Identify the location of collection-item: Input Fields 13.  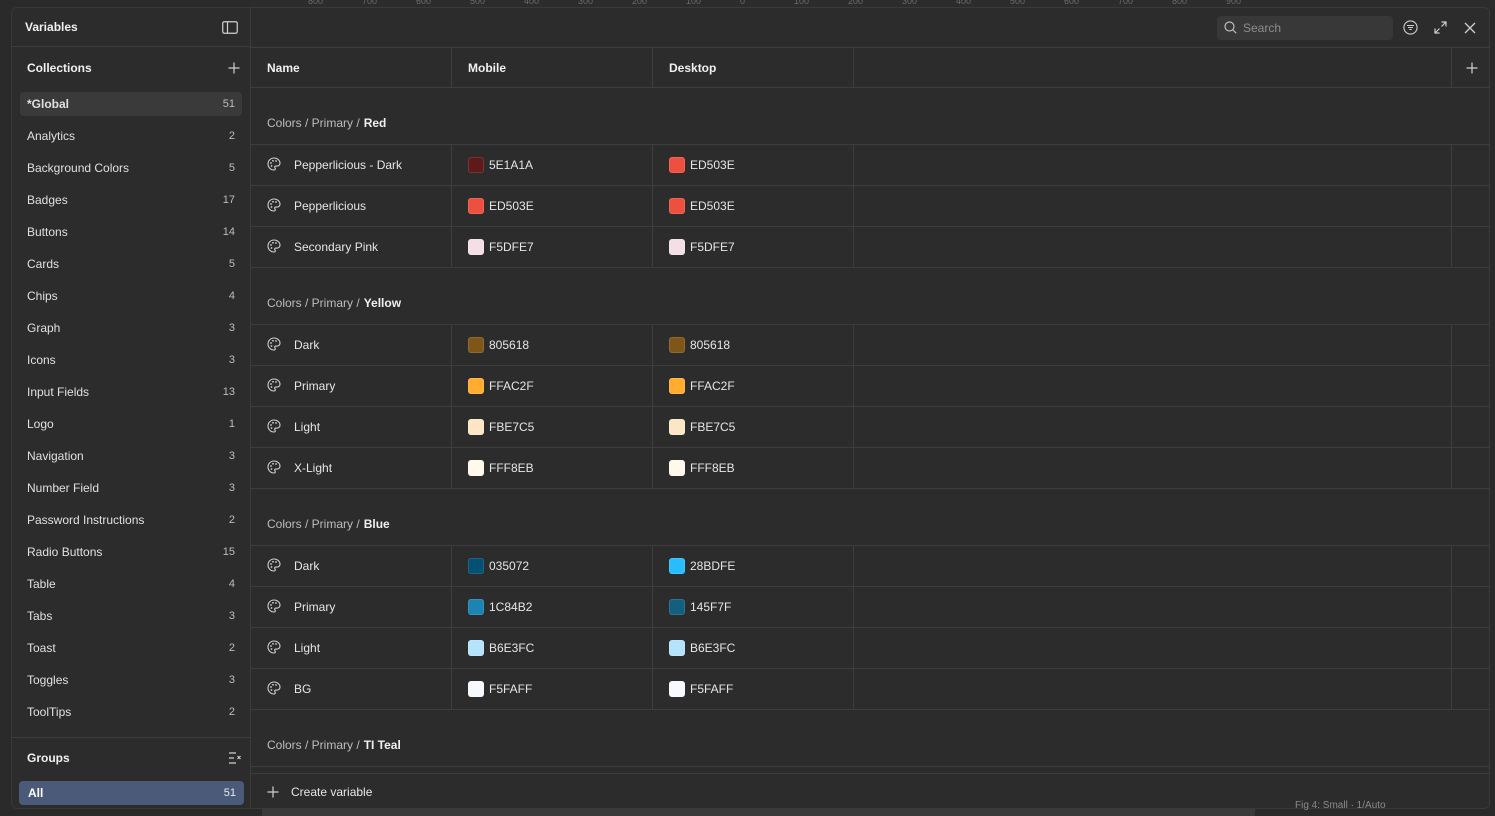
(131, 392).